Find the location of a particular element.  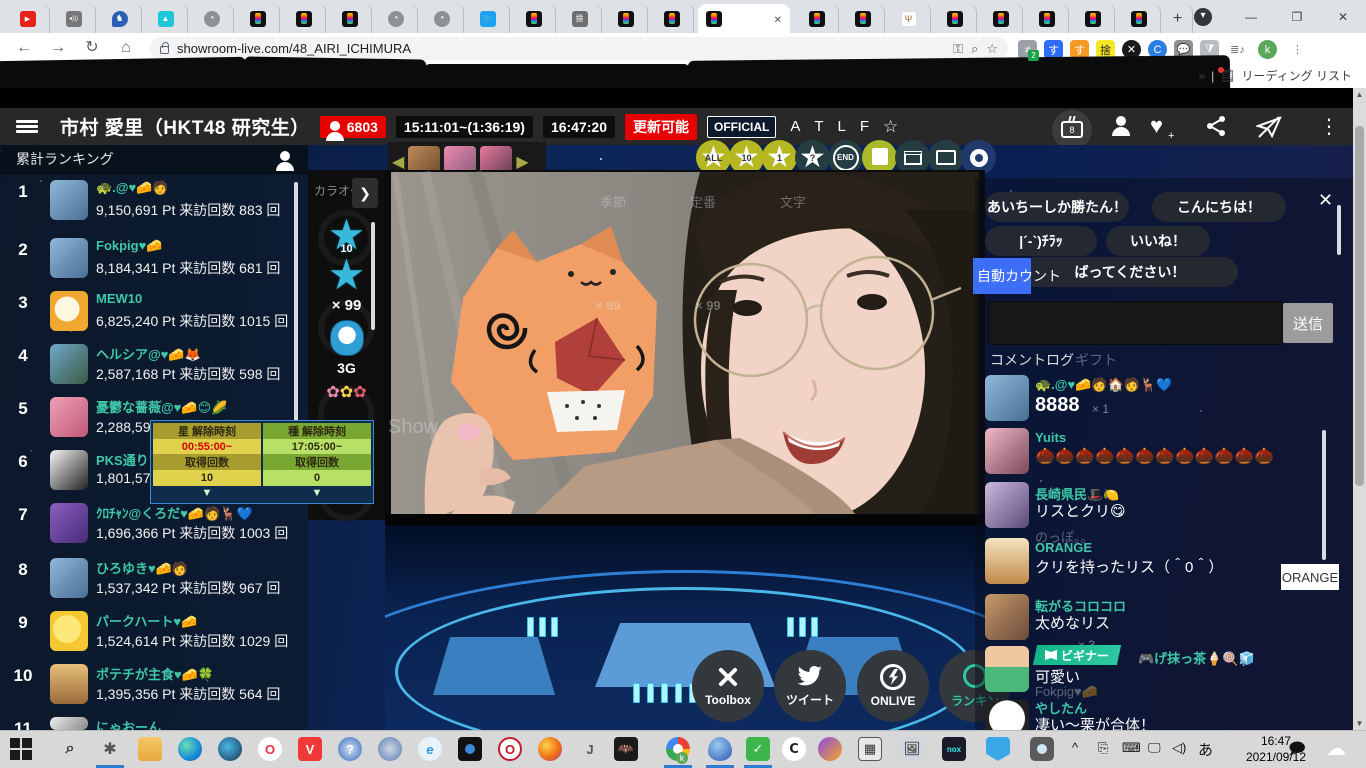

home-icon: ⌂ is located at coordinates (126, 48).